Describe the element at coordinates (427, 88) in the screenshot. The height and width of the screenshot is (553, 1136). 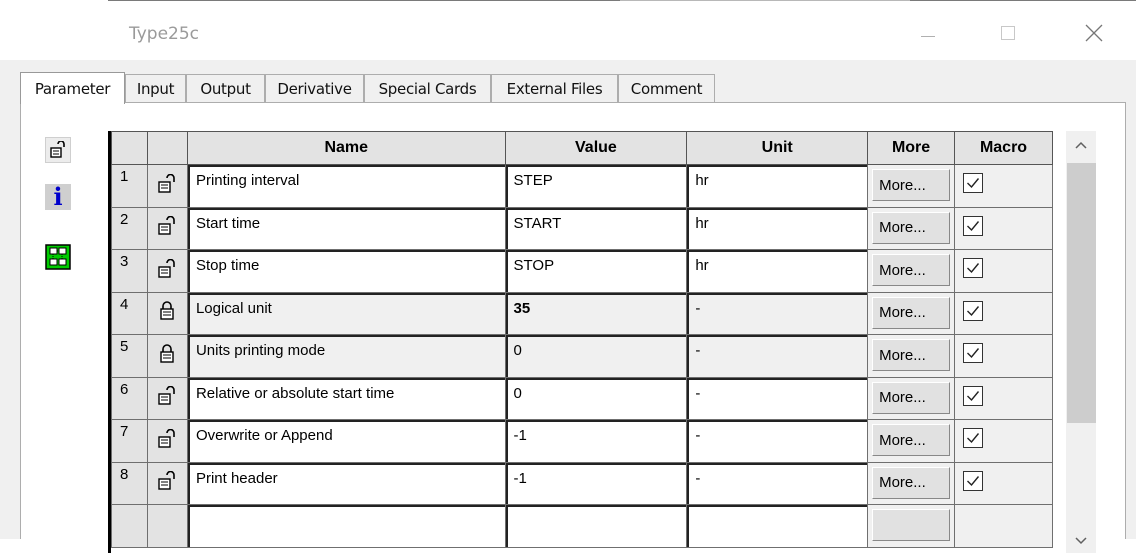
I see `tab-special-cards: Special Cards` at that location.